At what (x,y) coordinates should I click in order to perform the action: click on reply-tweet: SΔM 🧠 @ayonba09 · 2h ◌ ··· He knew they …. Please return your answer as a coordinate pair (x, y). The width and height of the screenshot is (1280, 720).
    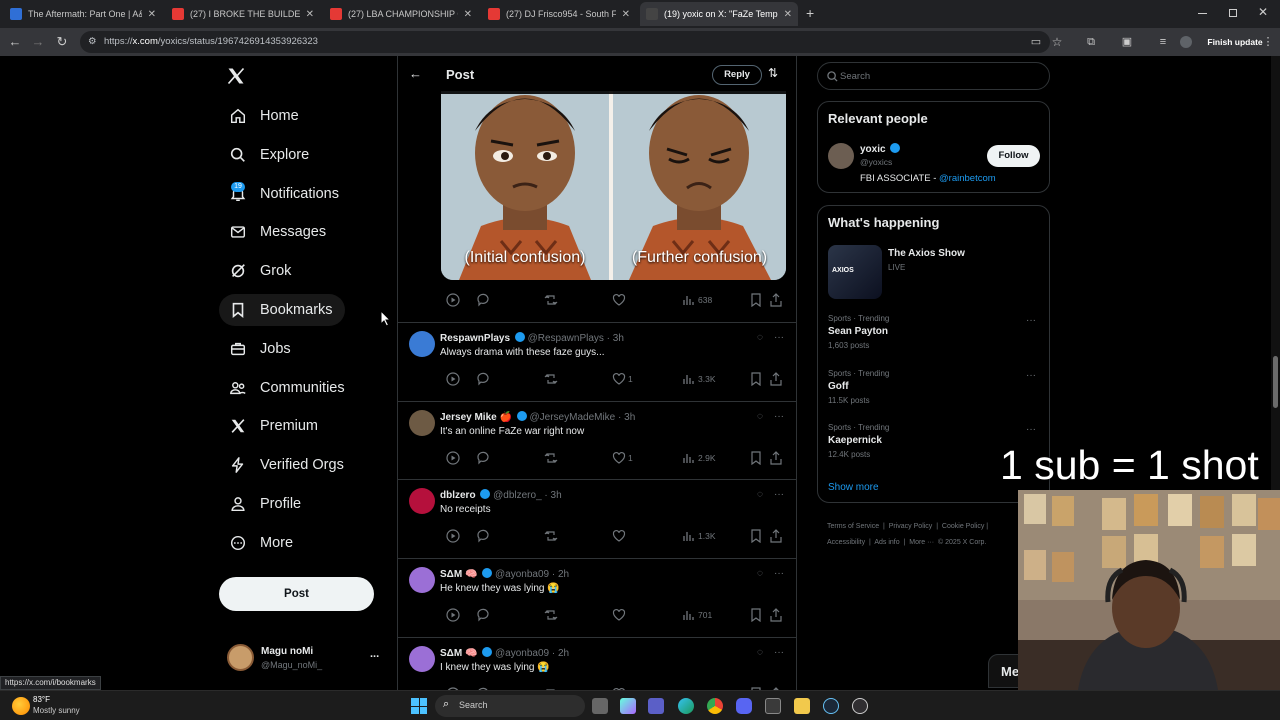
    Looking at the image, I should click on (597, 598).